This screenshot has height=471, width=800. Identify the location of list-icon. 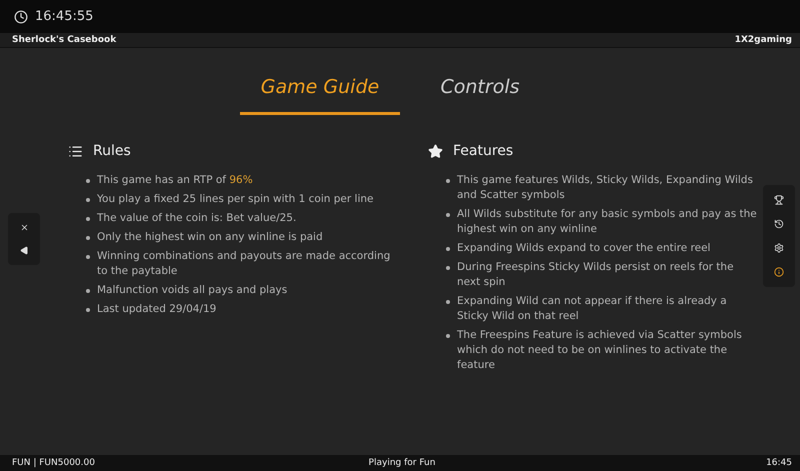
(75, 151).